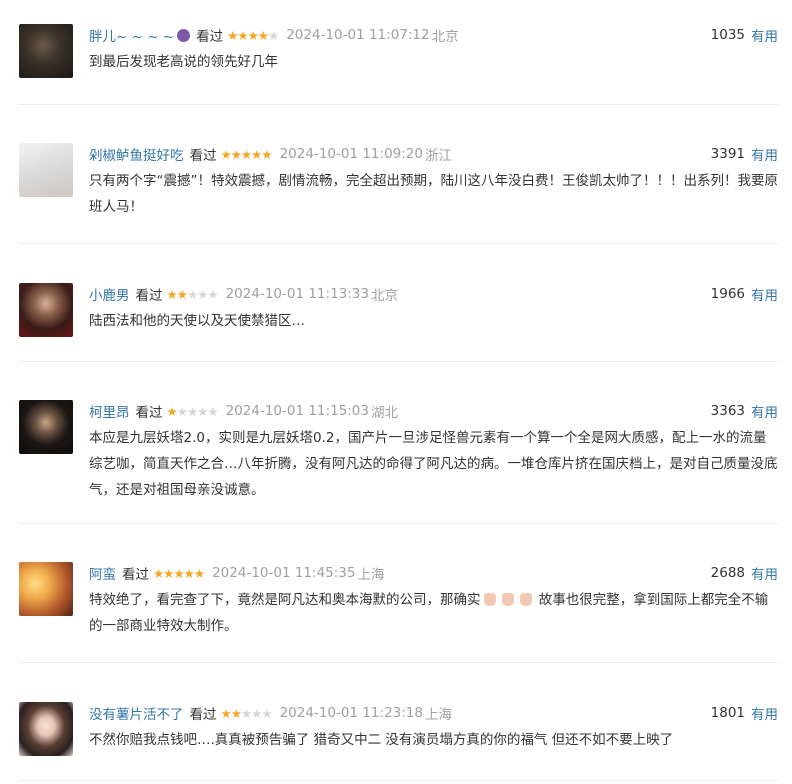 The image size is (792, 784). I want to click on review-meta: 阿蛮 看过 ★★★★★ 2024-10-01 11:45:35 上海, so click(236, 573).